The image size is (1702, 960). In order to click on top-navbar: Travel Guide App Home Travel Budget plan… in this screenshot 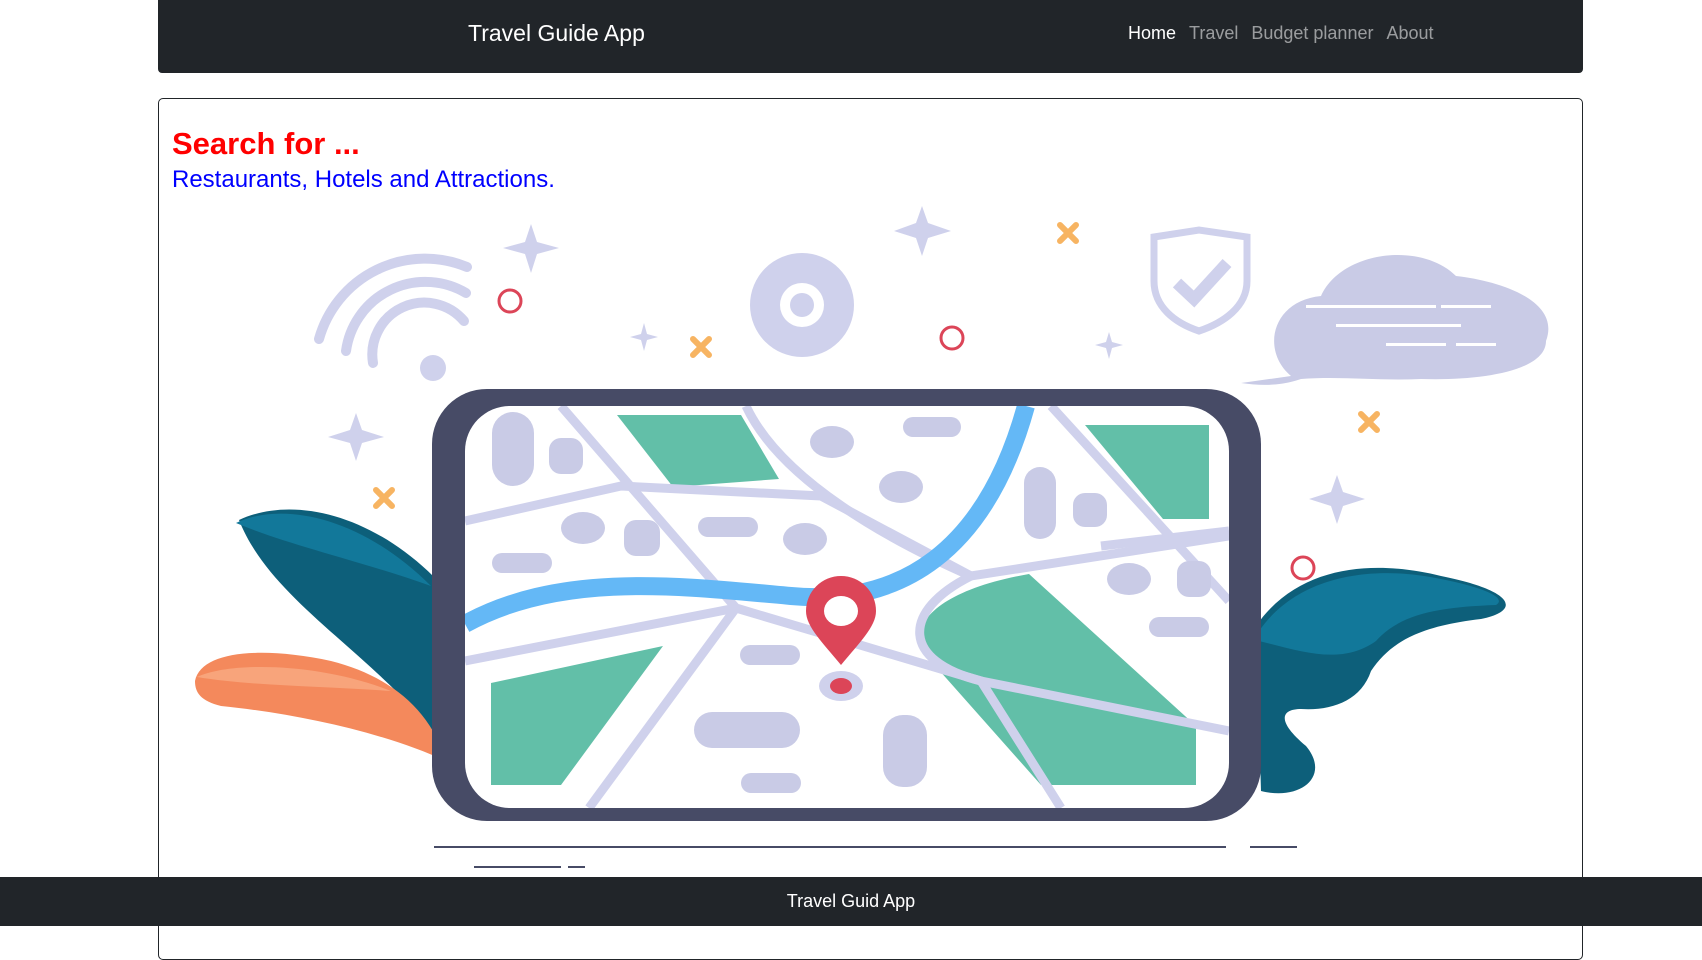, I will do `click(870, 36)`.